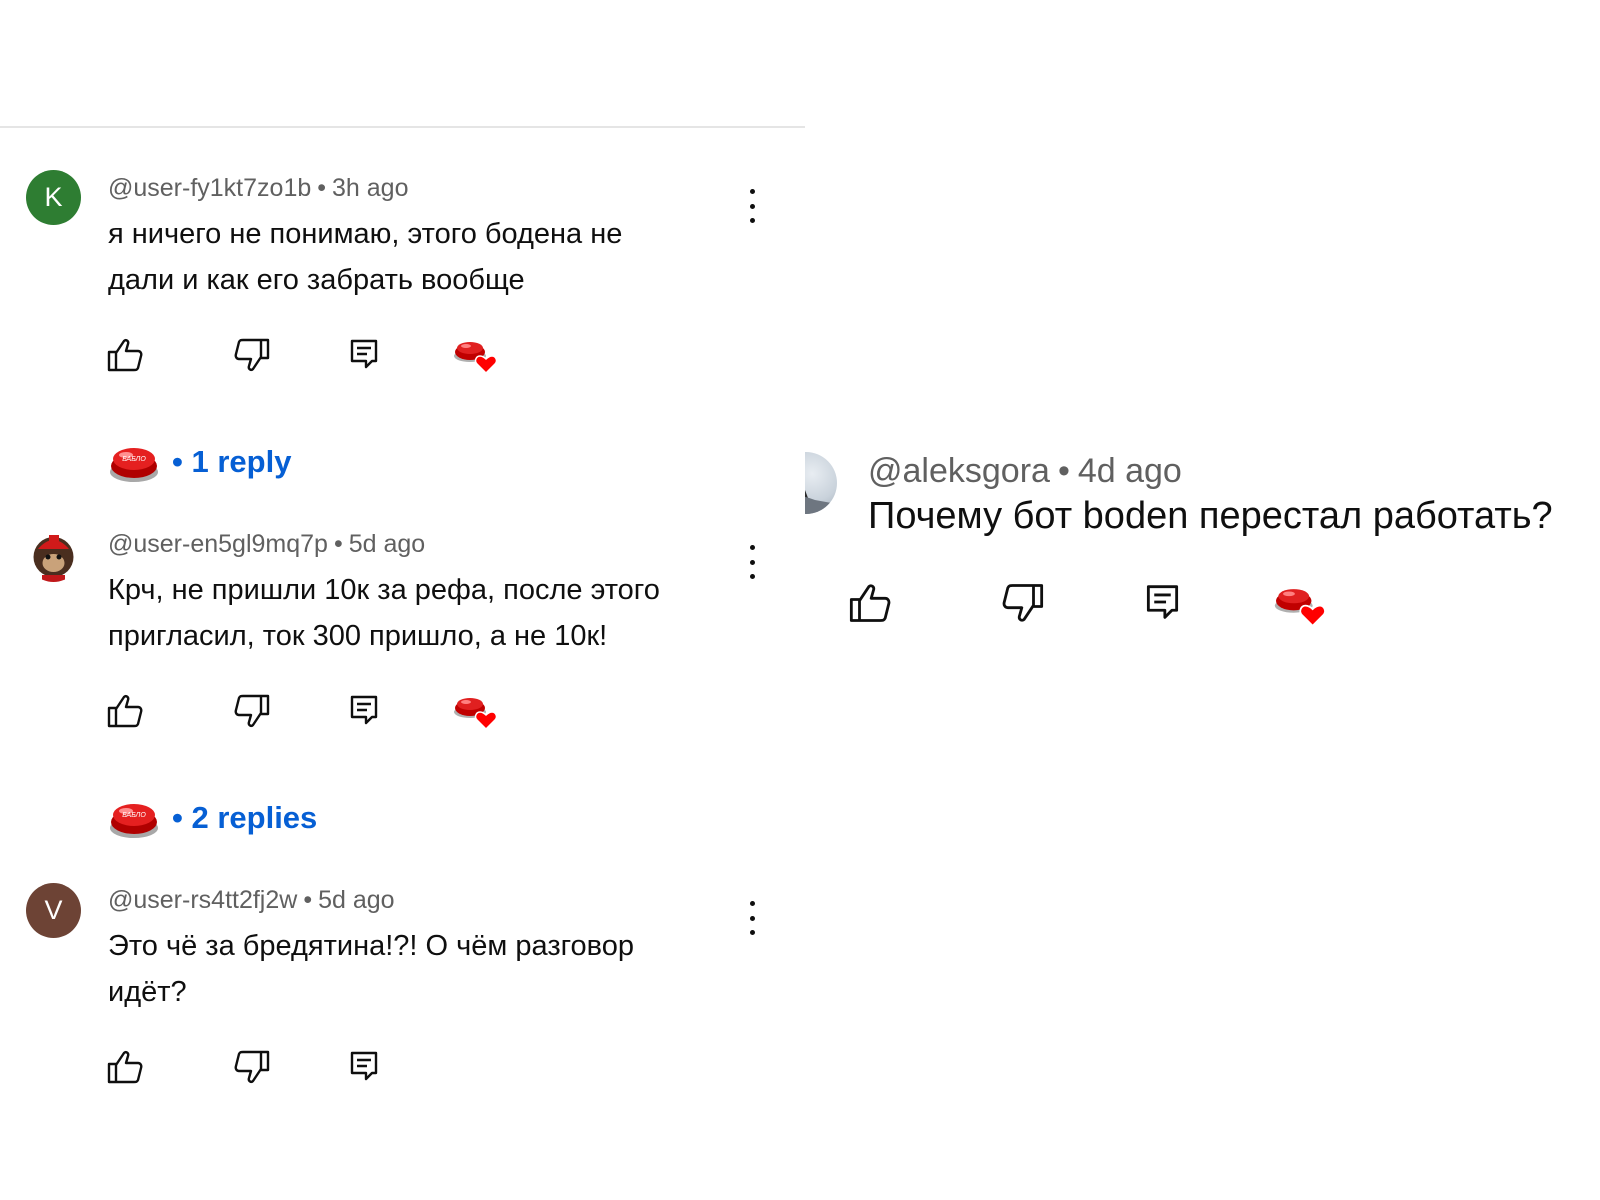  What do you see at coordinates (365, 234) in the screenshot?
I see `comment-text-line: я ничего не понимаю, этого бодена не` at bounding box center [365, 234].